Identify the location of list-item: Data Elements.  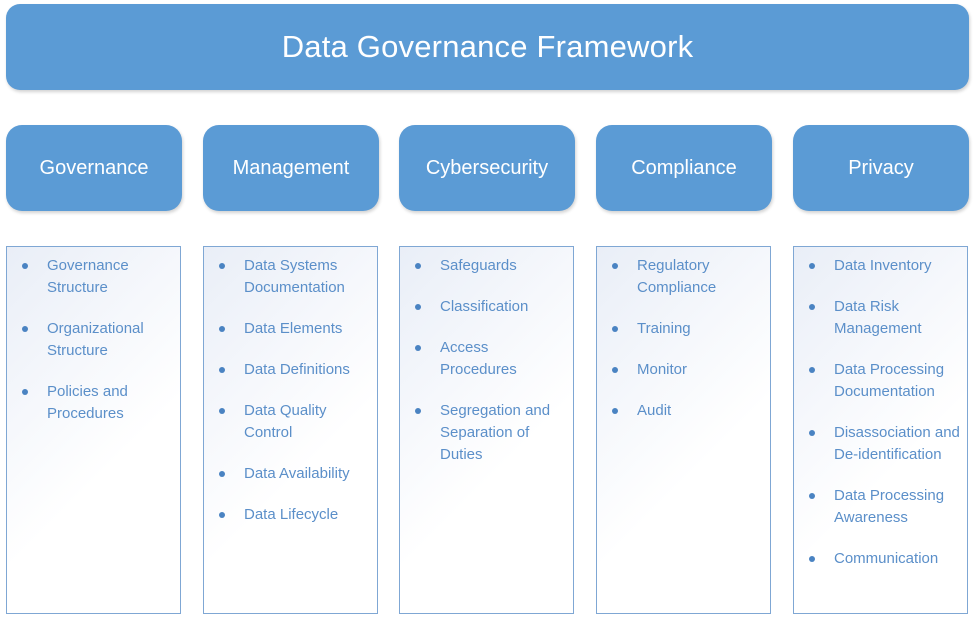
(287, 329).